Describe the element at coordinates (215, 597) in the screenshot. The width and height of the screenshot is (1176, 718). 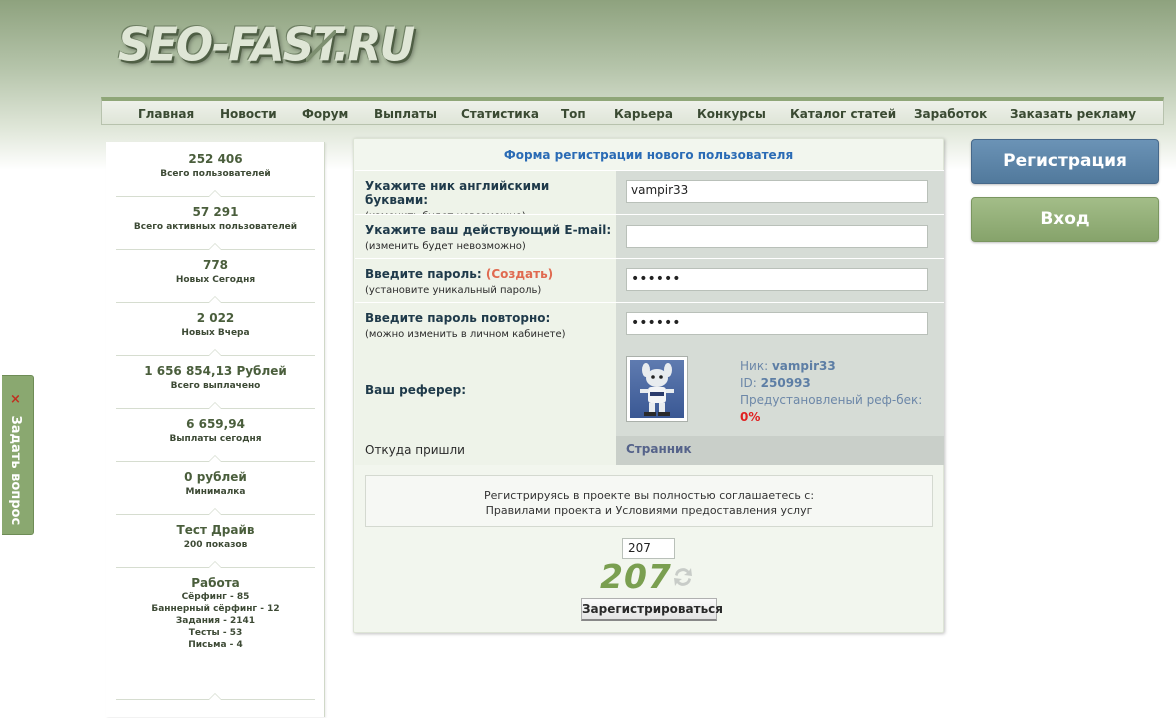
I see `work-line: Сёрфинг - 85` at that location.